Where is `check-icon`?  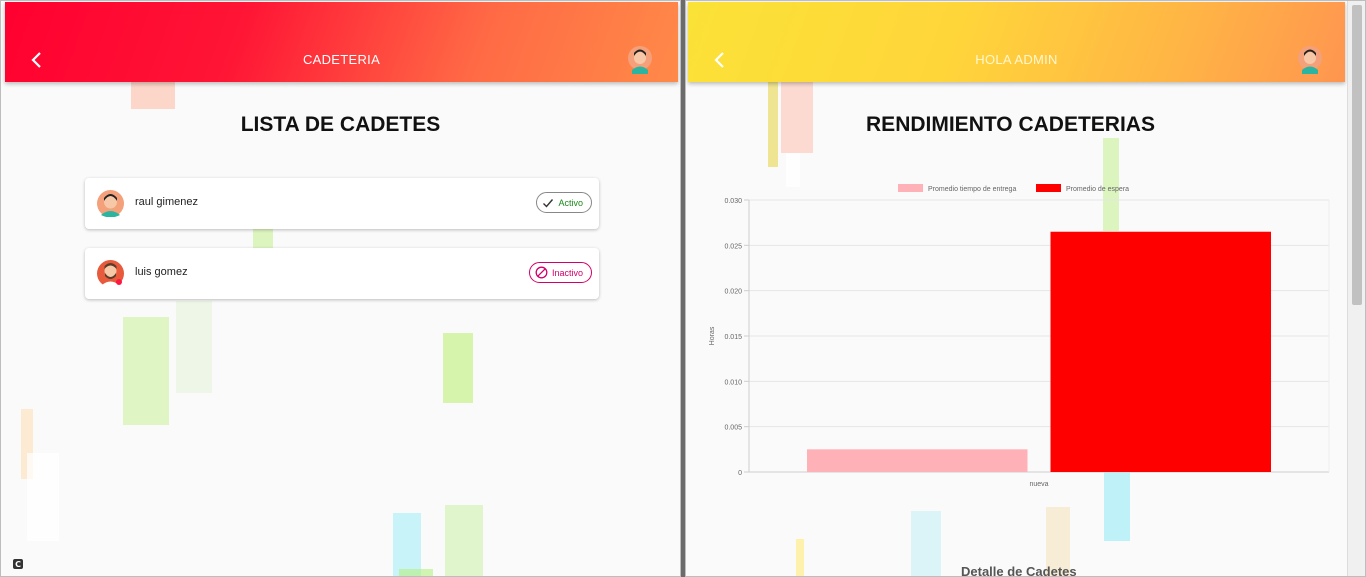
check-icon is located at coordinates (548, 203).